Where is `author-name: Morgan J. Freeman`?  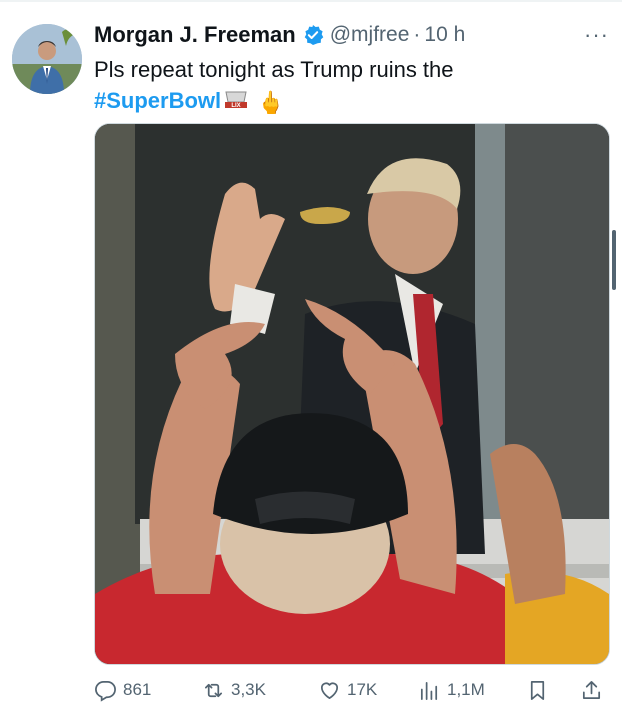
author-name: Morgan J. Freeman is located at coordinates (195, 35).